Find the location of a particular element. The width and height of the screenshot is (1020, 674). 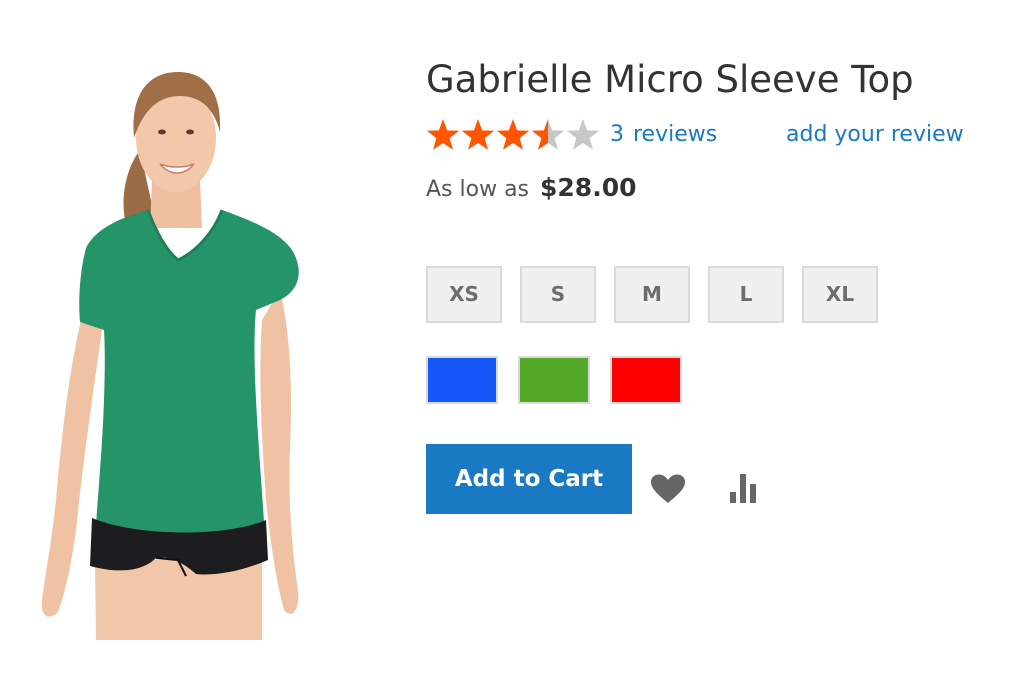

color-option-blue is located at coordinates (462, 380).